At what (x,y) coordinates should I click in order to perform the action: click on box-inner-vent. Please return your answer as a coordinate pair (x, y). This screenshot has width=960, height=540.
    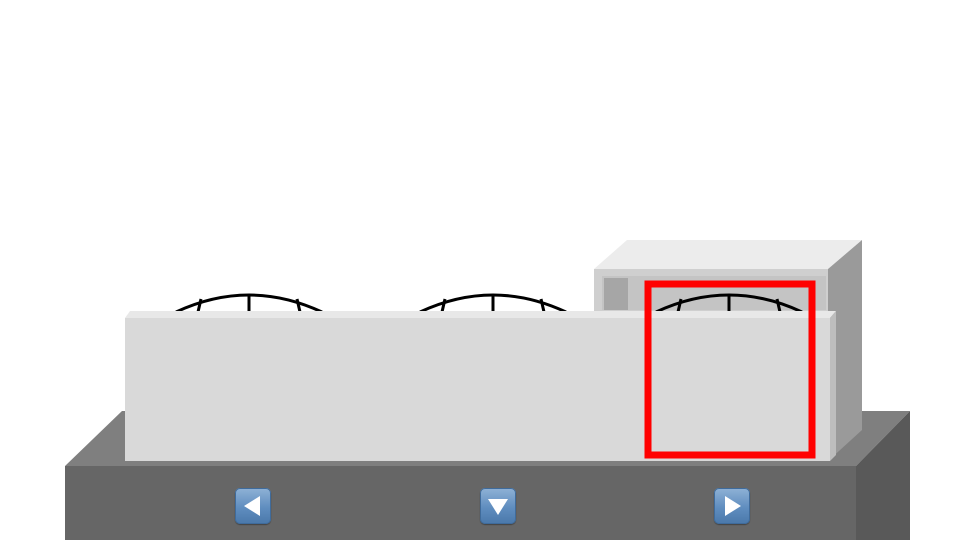
    Looking at the image, I should click on (616, 294).